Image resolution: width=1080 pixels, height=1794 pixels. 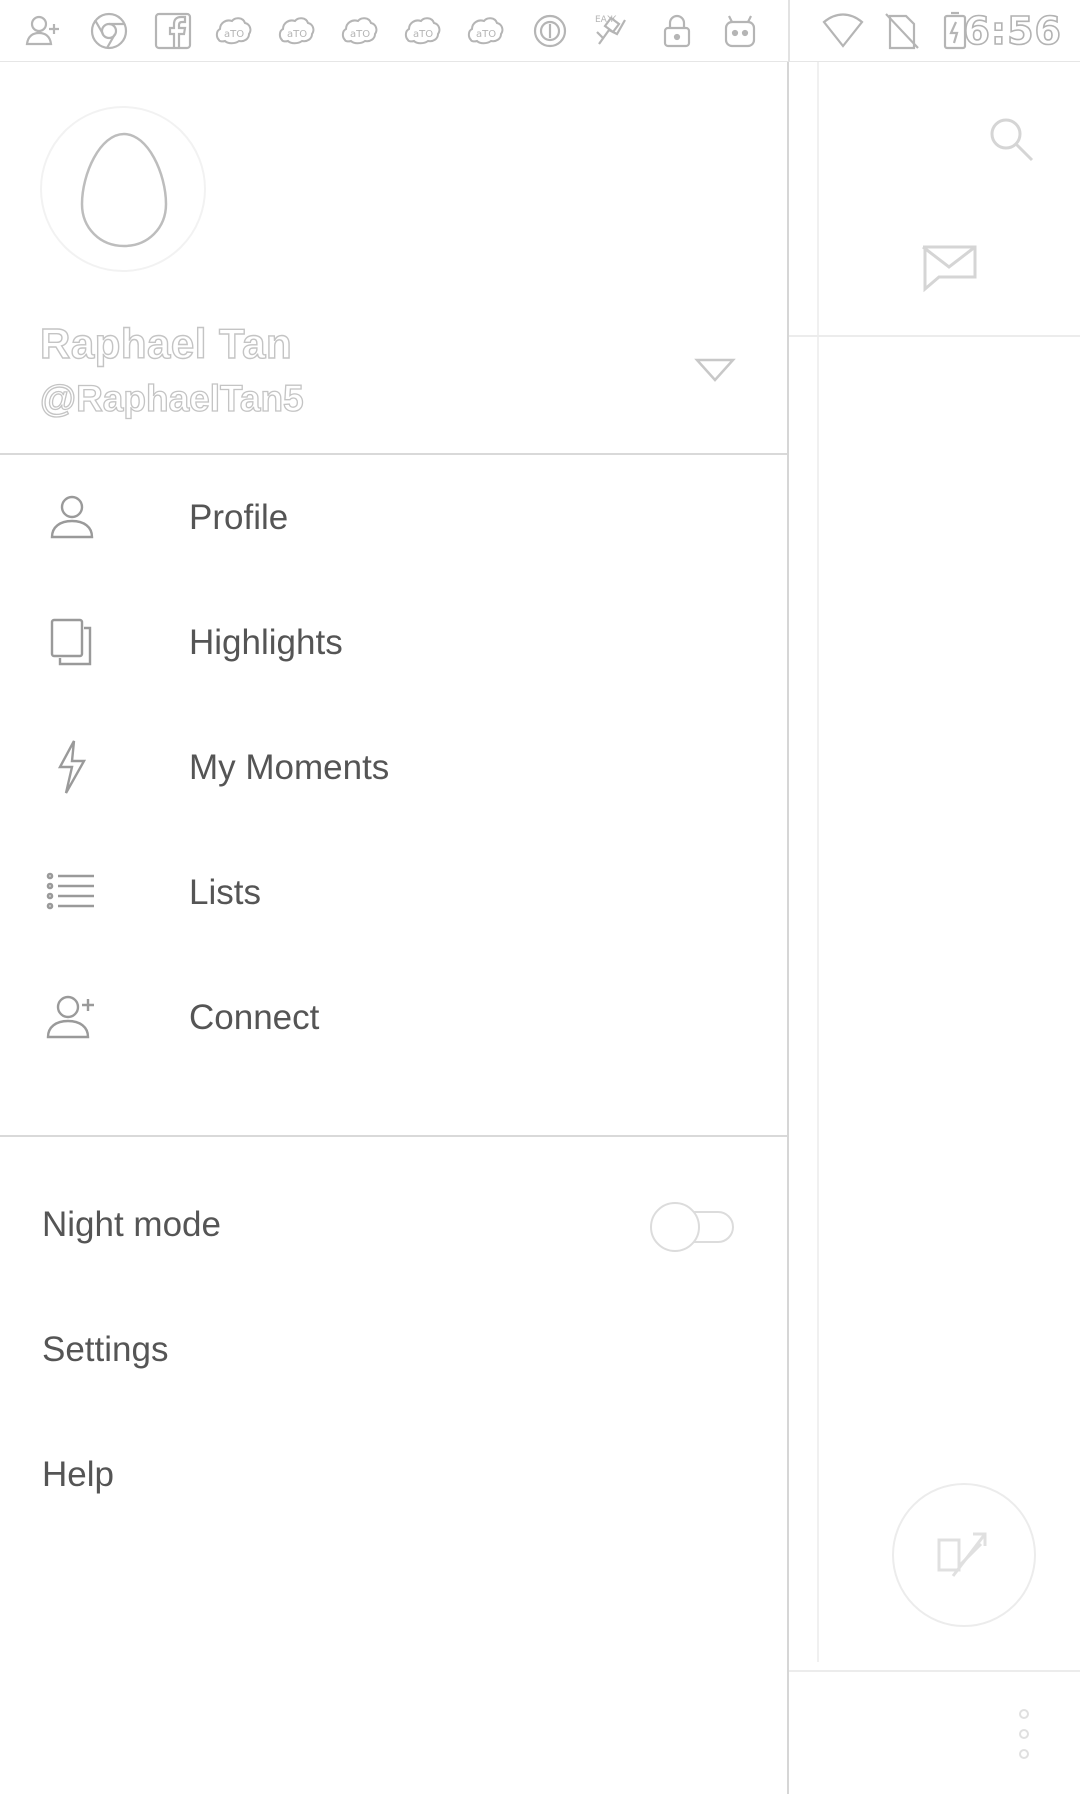 What do you see at coordinates (72, 767) in the screenshot?
I see `lightning-icon` at bounding box center [72, 767].